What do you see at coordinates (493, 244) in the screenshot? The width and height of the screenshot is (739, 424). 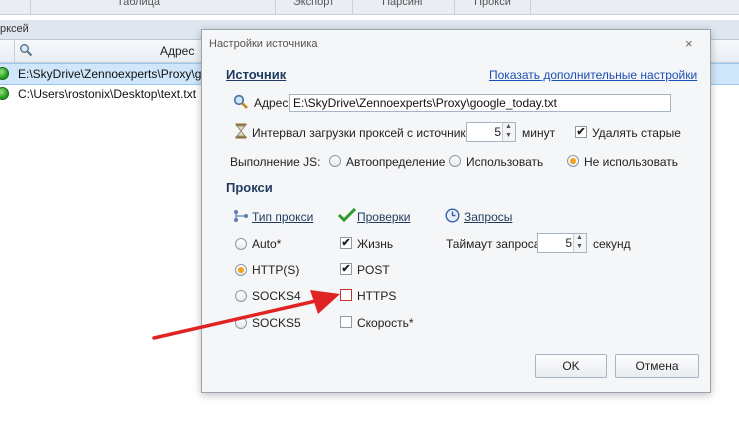 I see `timeout-label: Таймаут запроса` at bounding box center [493, 244].